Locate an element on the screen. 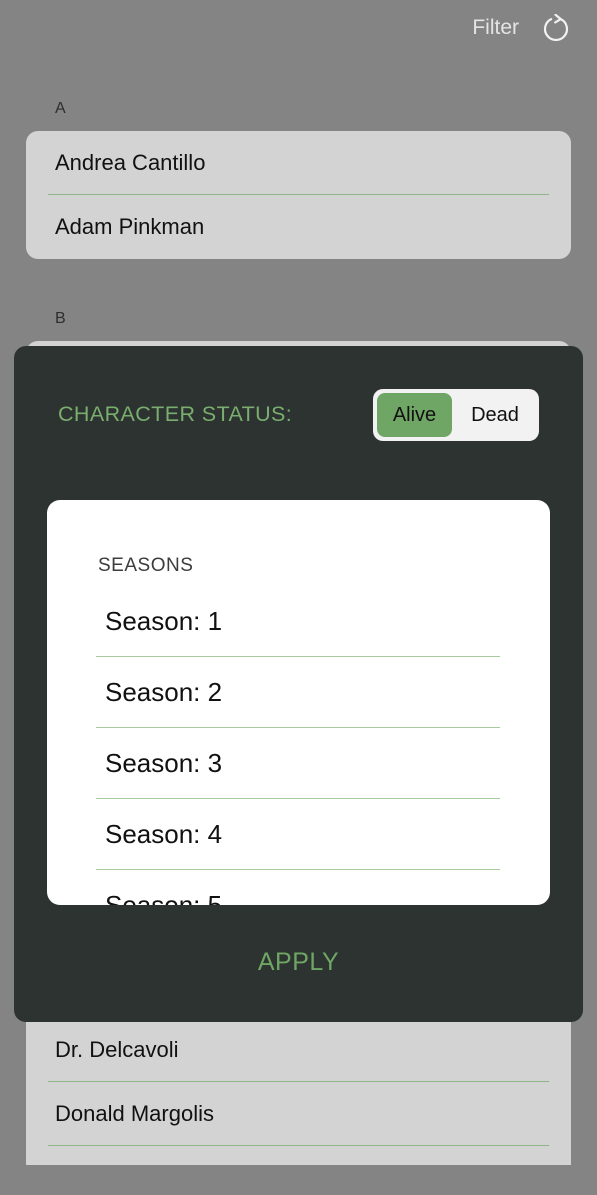  section-a-list: Andrea Cantillo Adam Pinkman is located at coordinates (298, 195).